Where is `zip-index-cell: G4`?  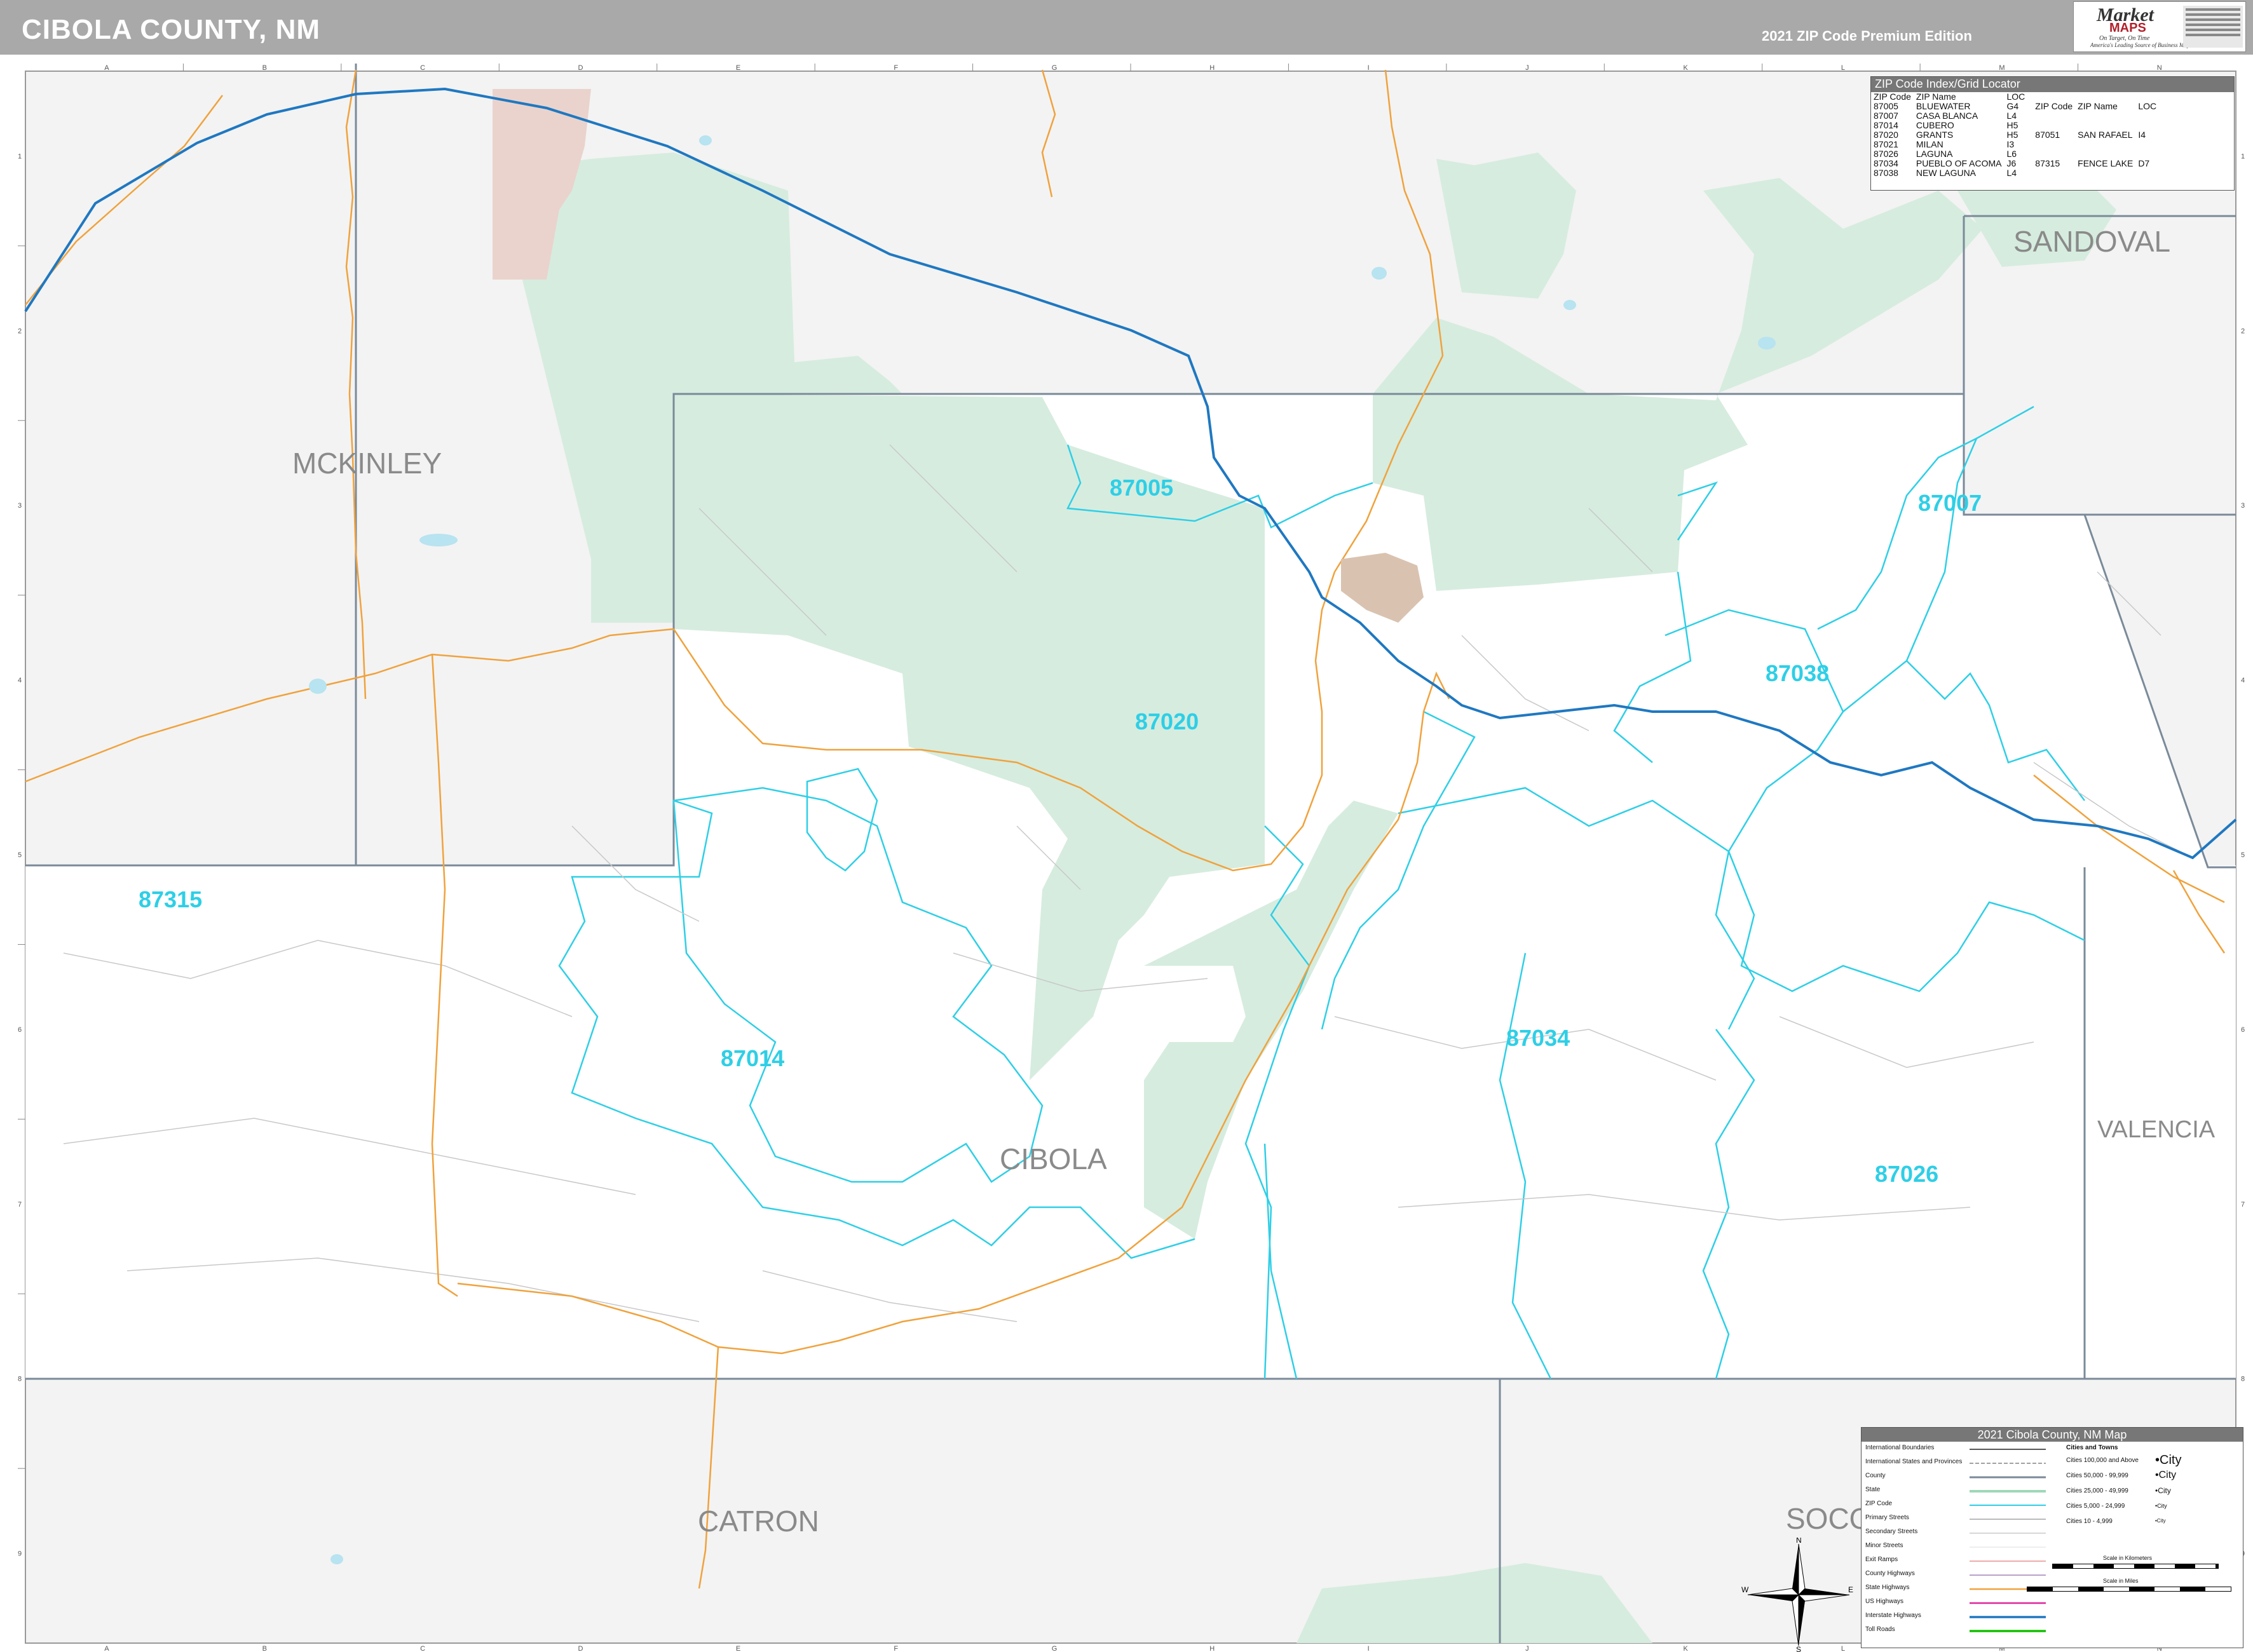 zip-index-cell: G4 is located at coordinates (2012, 106).